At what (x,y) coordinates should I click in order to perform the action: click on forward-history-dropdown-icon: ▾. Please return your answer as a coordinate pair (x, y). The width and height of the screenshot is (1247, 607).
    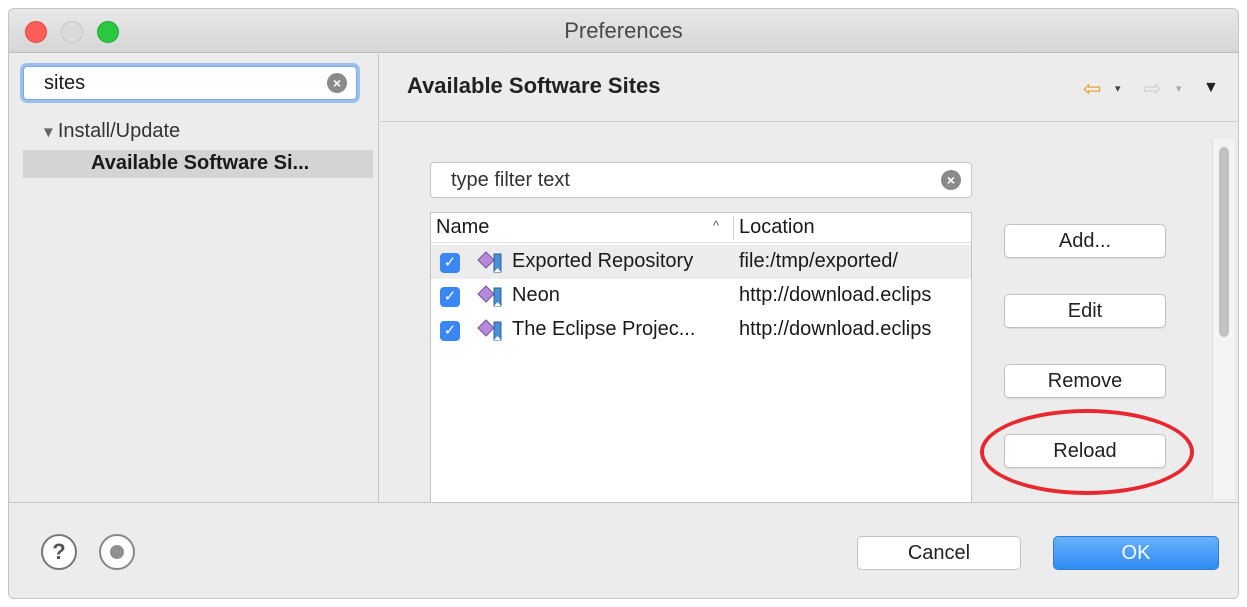
    Looking at the image, I should click on (1179, 88).